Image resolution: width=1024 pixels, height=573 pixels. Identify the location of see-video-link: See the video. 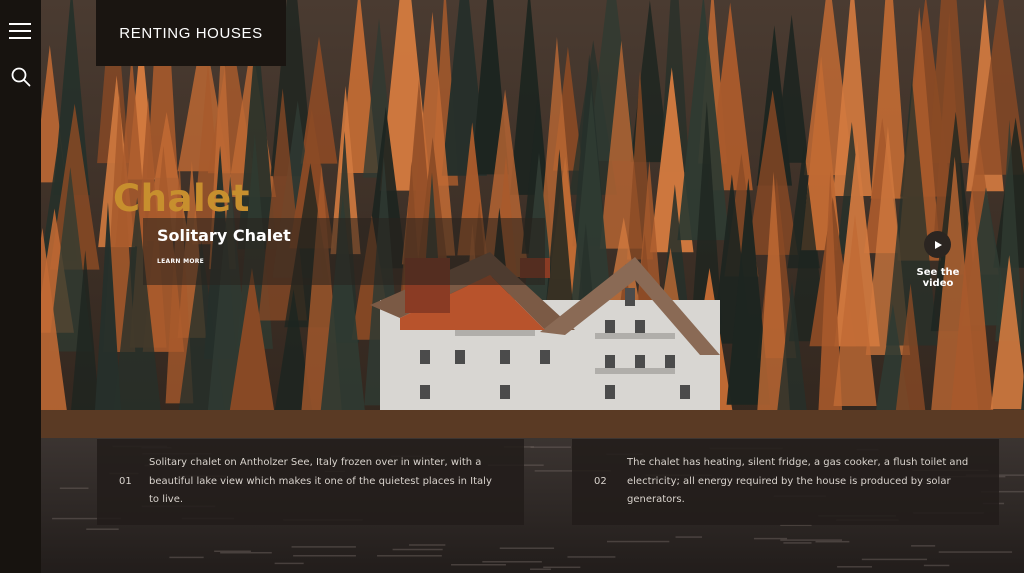
(938, 278).